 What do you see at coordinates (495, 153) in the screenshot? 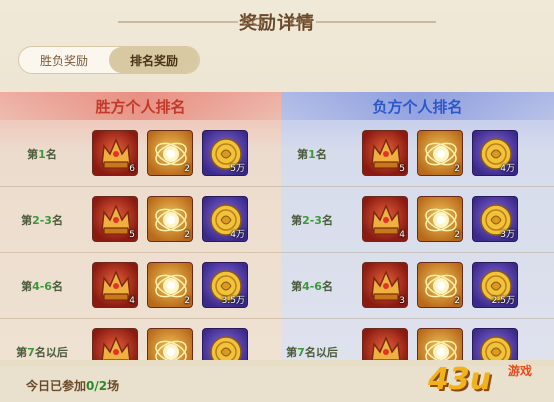
I see `lose-reward-item: 4万` at bounding box center [495, 153].